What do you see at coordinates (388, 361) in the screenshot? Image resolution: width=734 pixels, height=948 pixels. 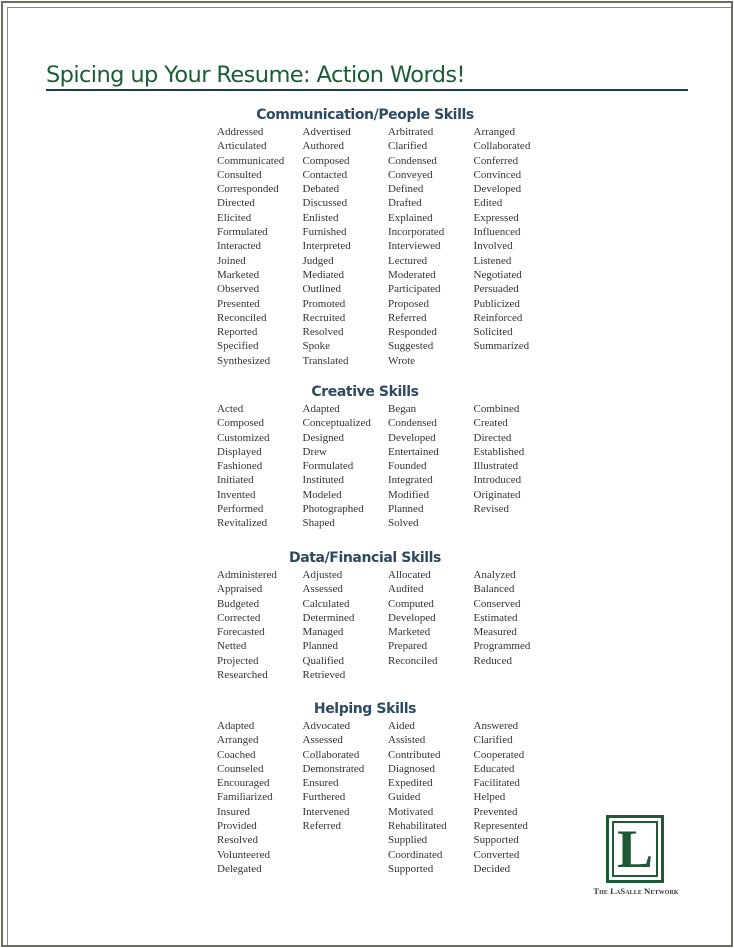 I see `word-row: Synthesized Translated Wrote` at bounding box center [388, 361].